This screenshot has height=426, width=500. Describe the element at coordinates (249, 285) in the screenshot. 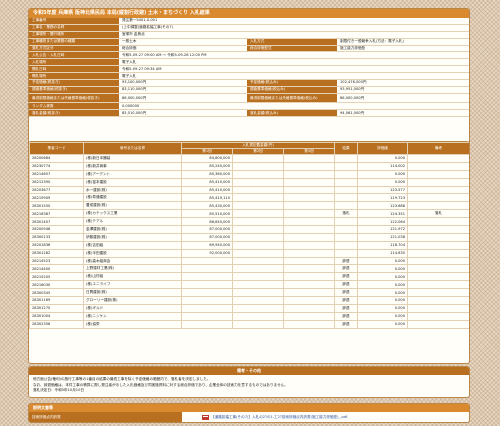

I see `table-row: 28216030 (株)ユニライフ 辞退 0.000` at that location.